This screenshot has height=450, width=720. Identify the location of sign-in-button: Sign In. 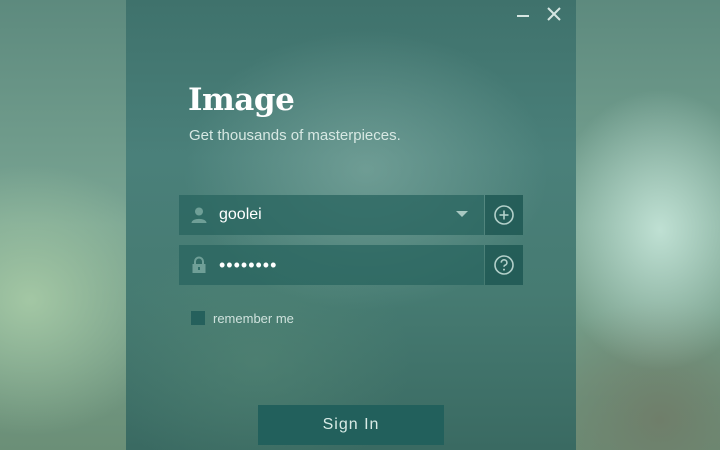
(351, 425).